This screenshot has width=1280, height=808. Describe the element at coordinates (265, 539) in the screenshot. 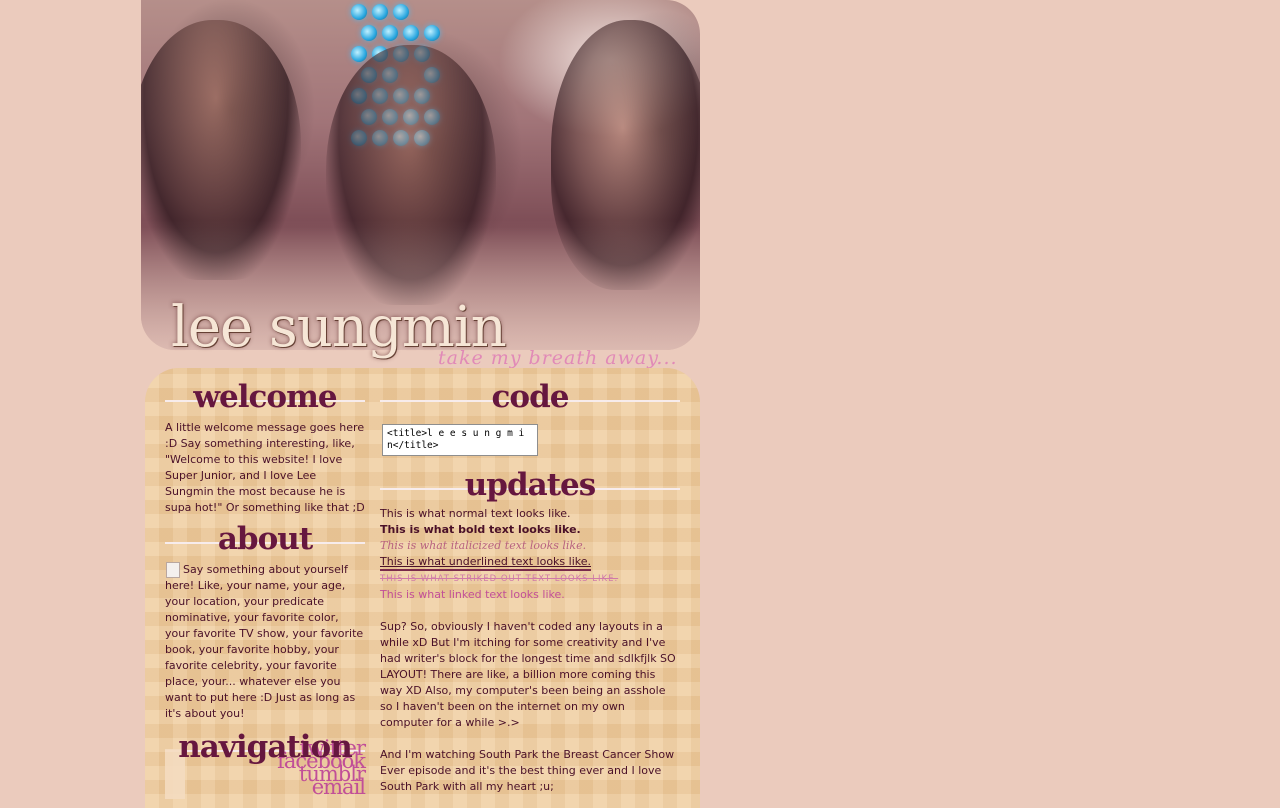

I see `about-heading: about` at that location.